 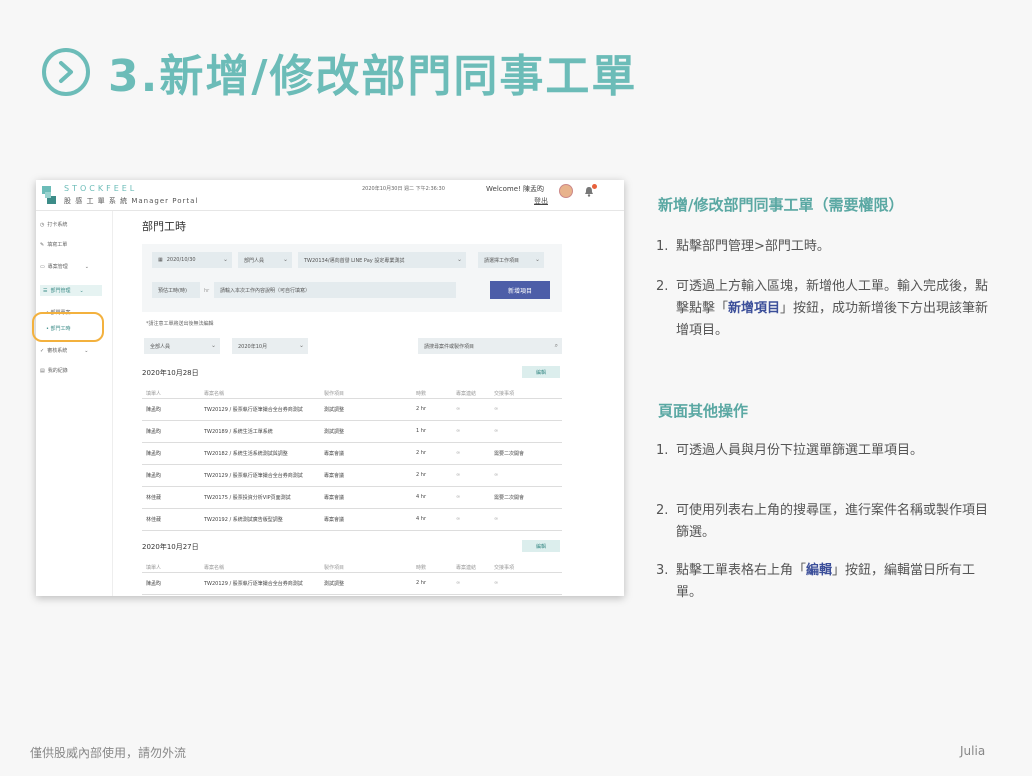 What do you see at coordinates (247, 498) in the screenshot?
I see `table-cell: TW20175 / 股票投資分析VIP頁面測試` at bounding box center [247, 498].